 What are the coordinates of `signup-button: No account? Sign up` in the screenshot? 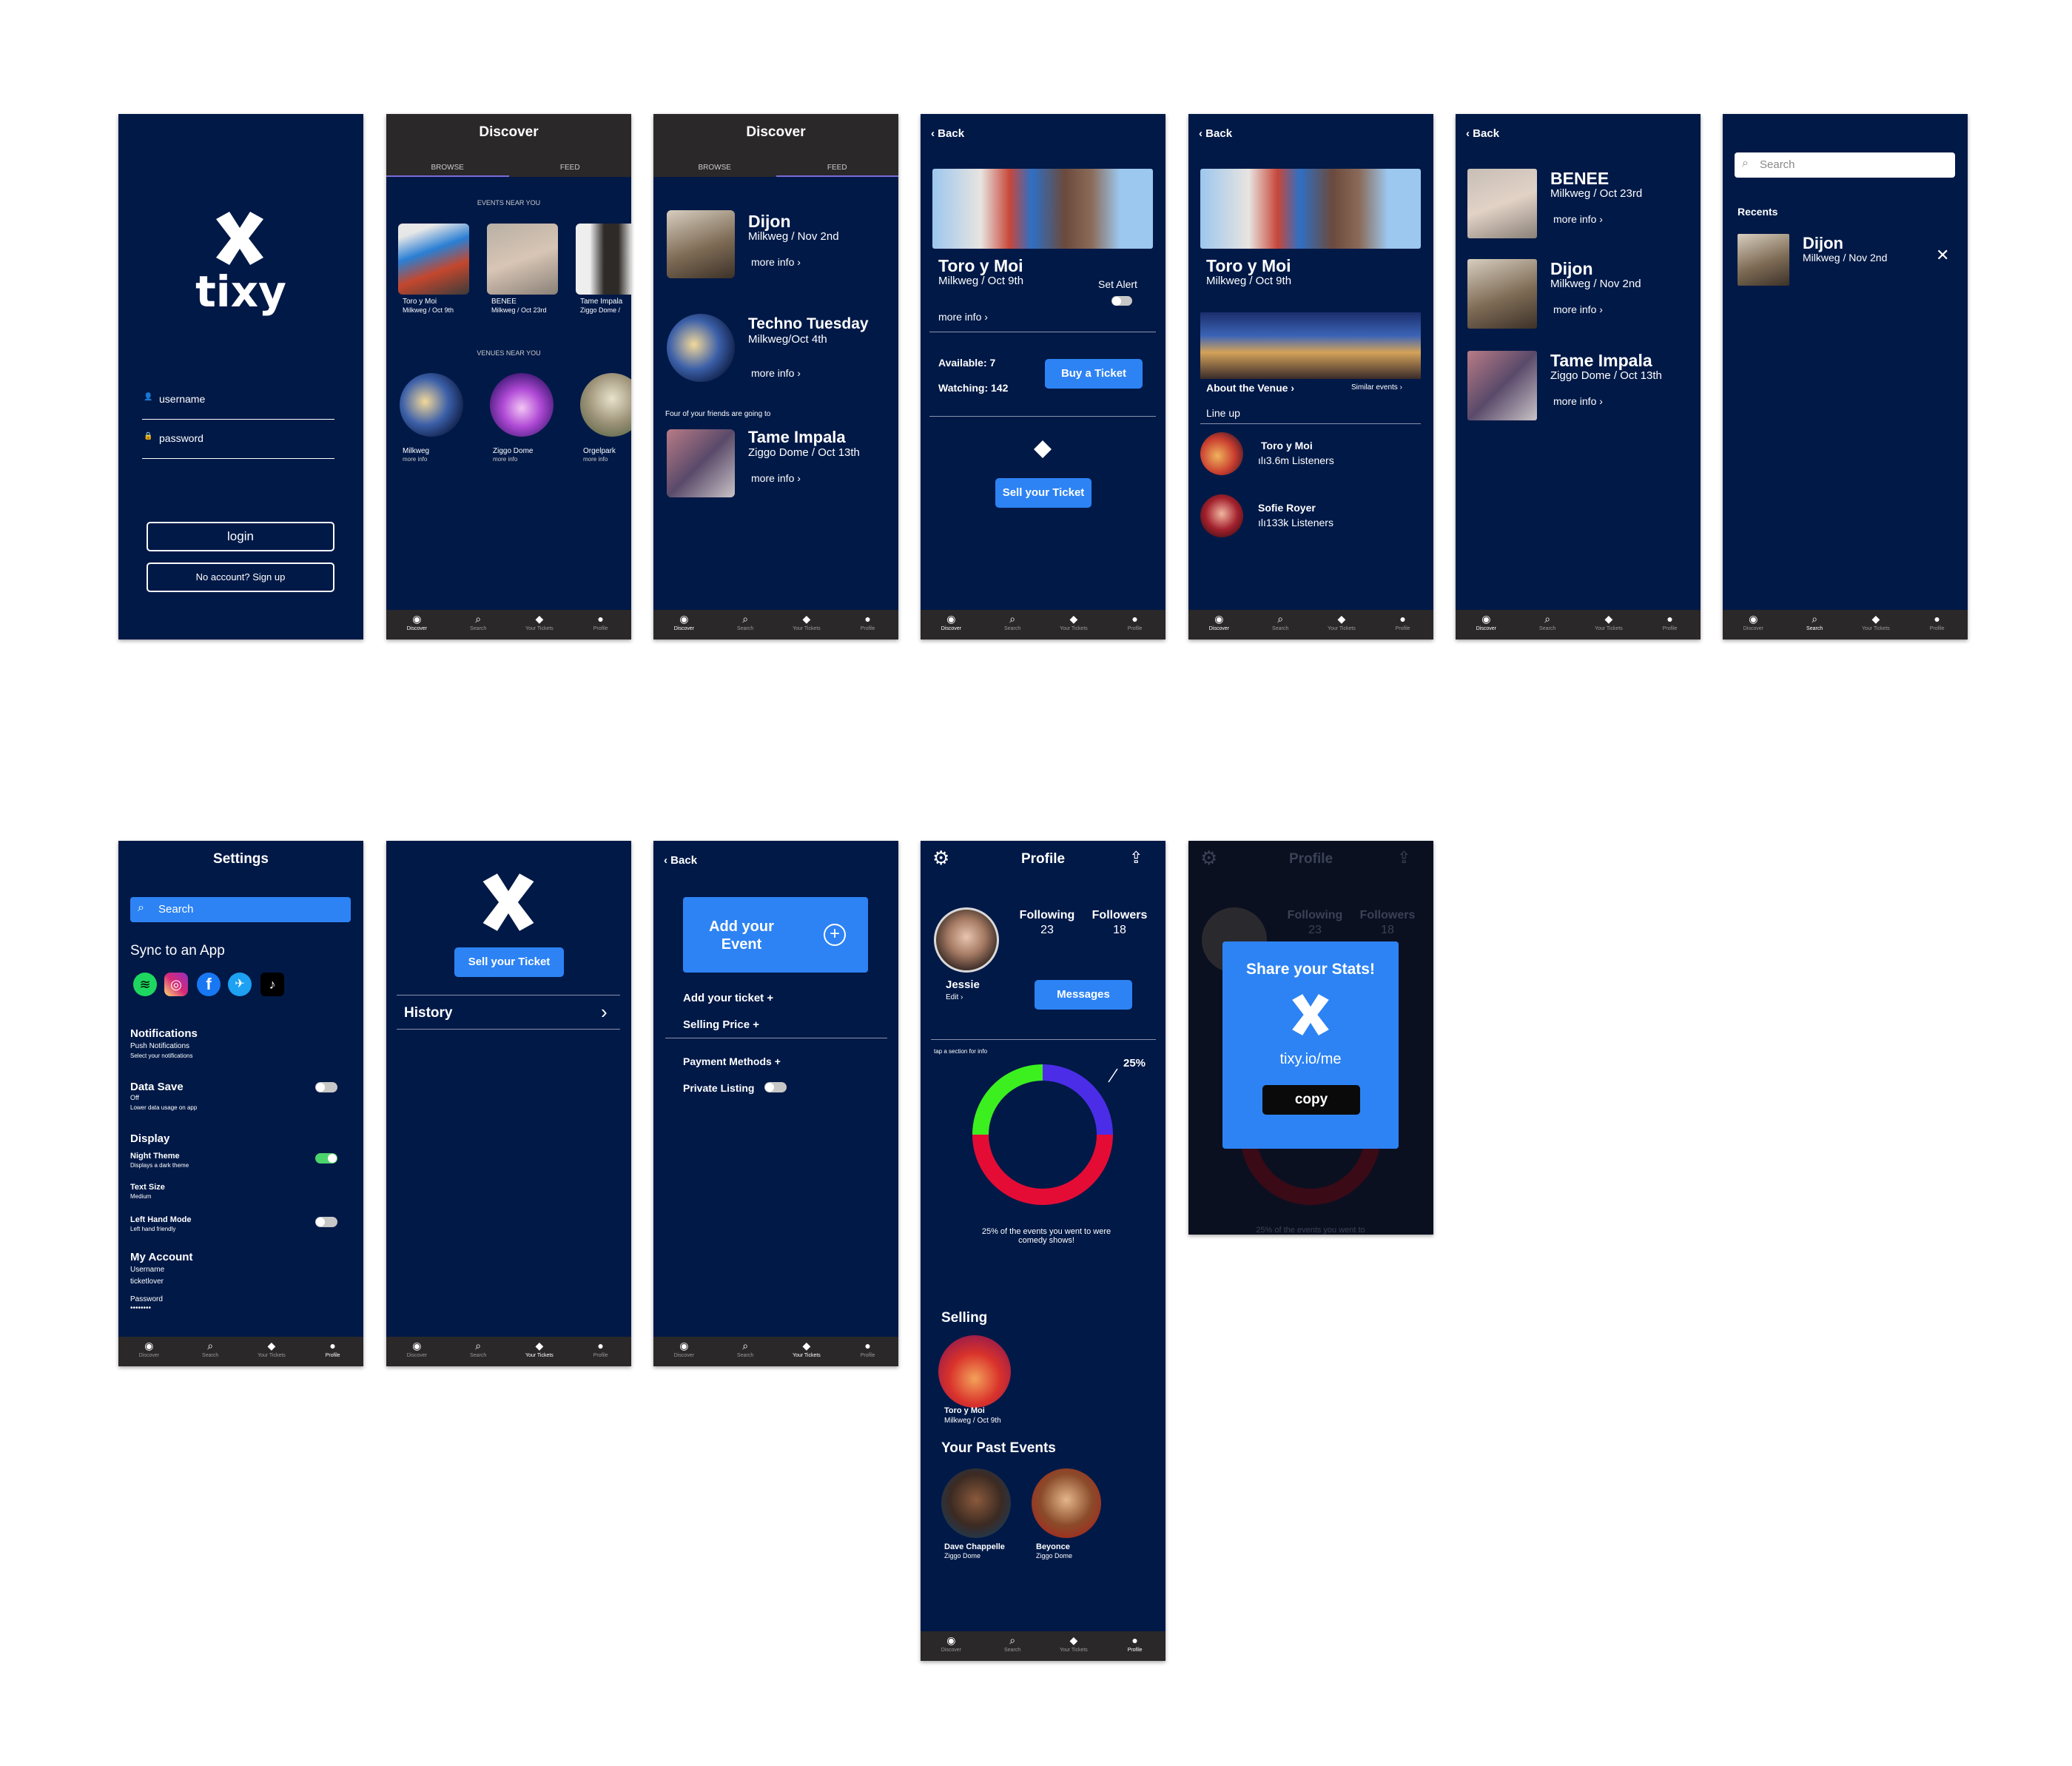 It's located at (240, 577).